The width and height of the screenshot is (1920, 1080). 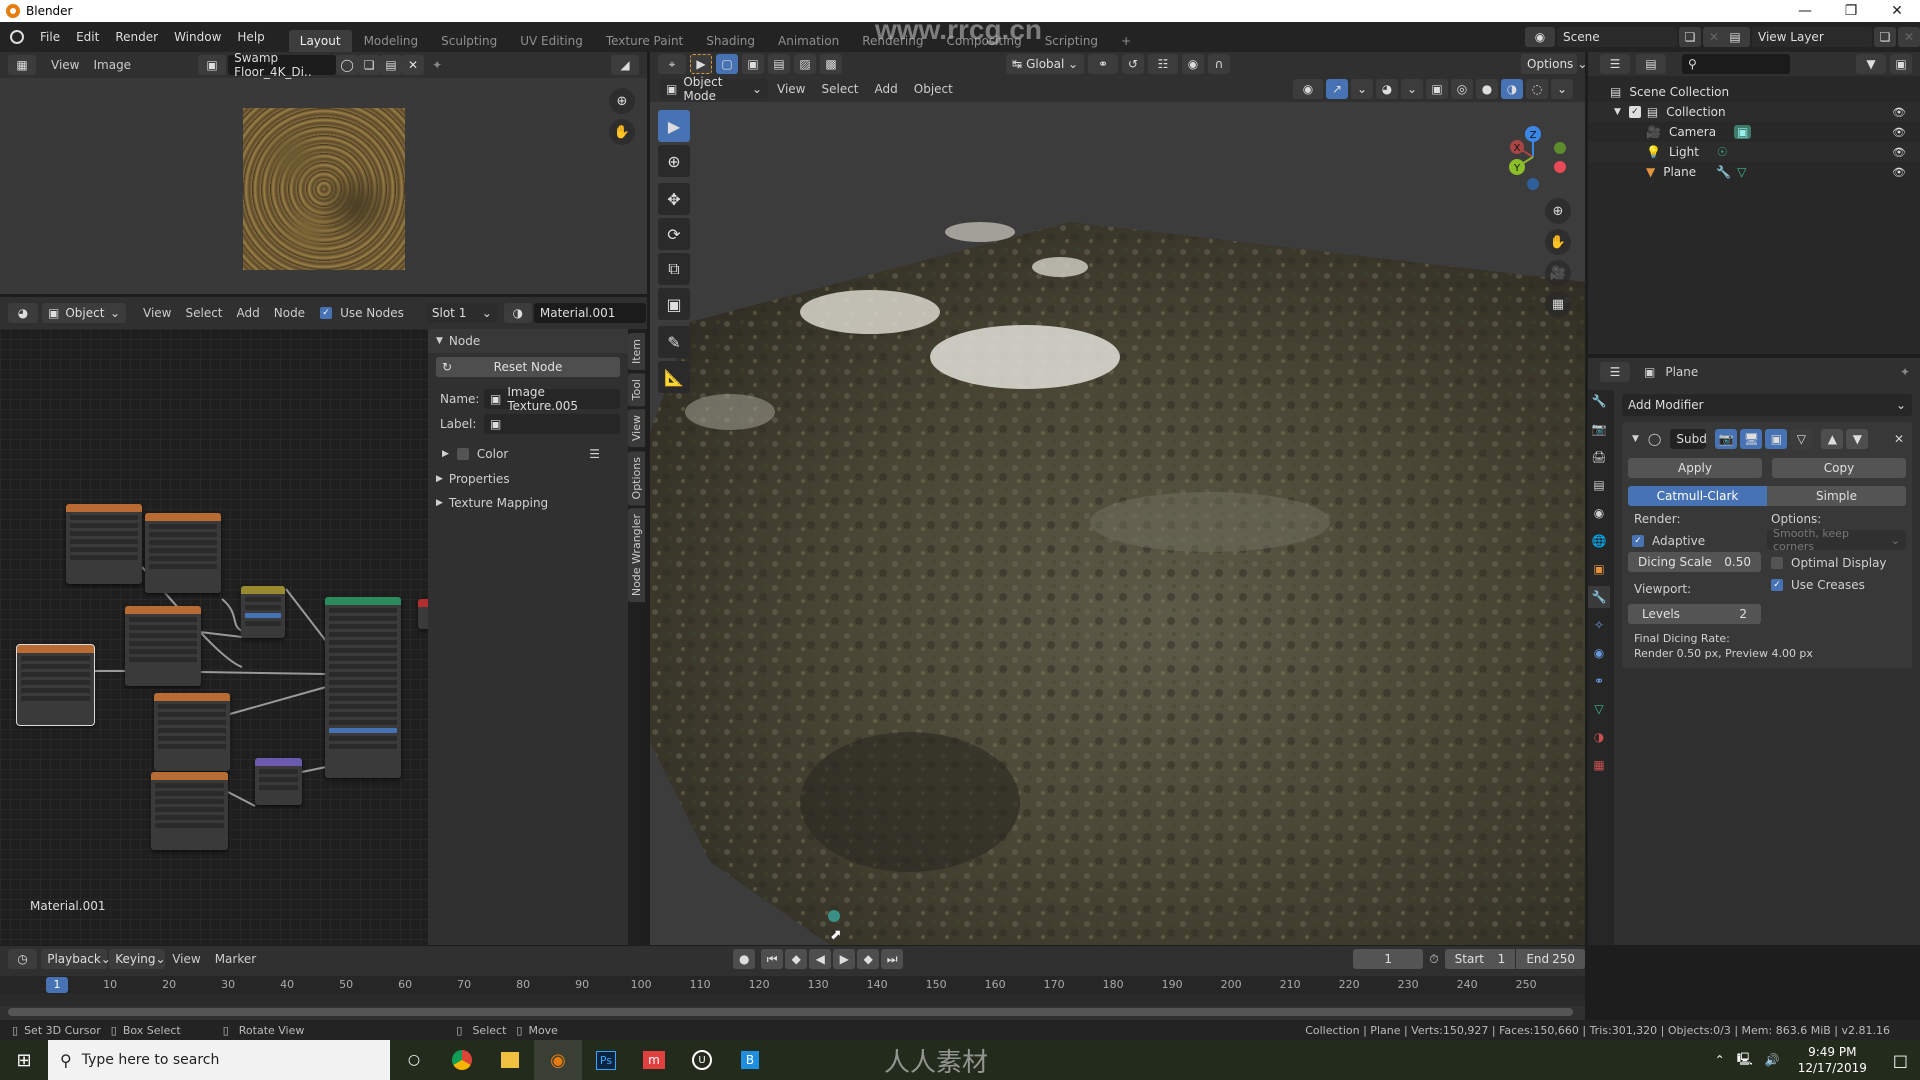 I want to click on current-frame-field: 1, so click(x=1388, y=959).